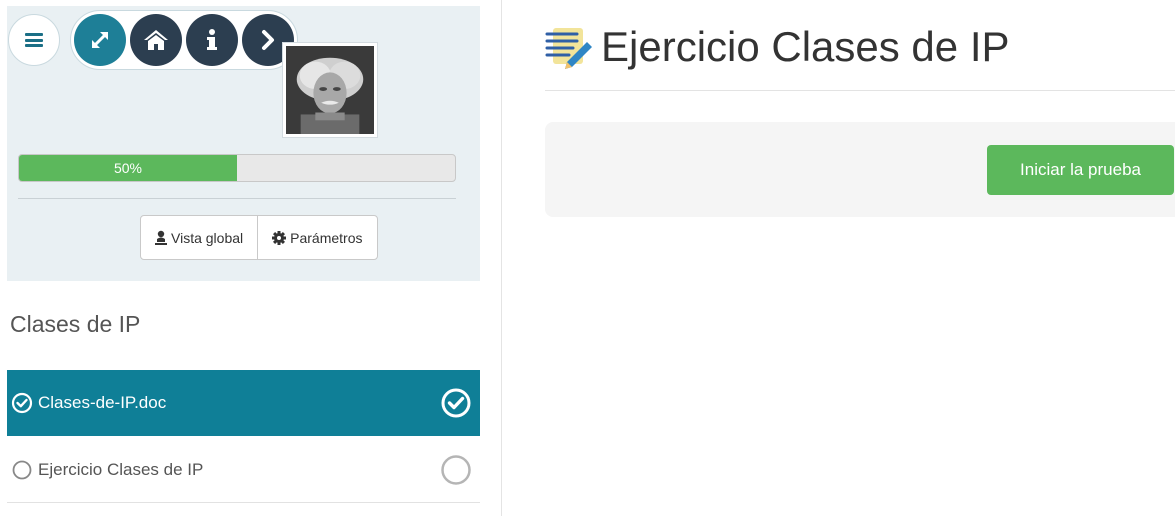 The height and width of the screenshot is (516, 1175). What do you see at coordinates (268, 40) in the screenshot?
I see `next-icon` at bounding box center [268, 40].